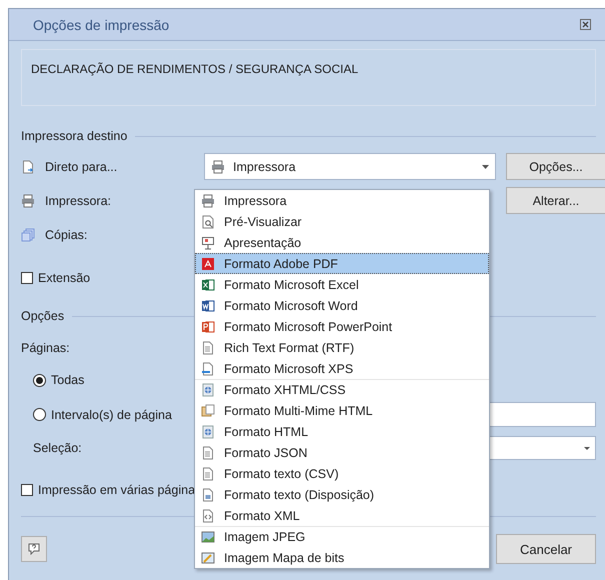 The image size is (605, 580). I want to click on spreadsheet-icon, so click(208, 285).